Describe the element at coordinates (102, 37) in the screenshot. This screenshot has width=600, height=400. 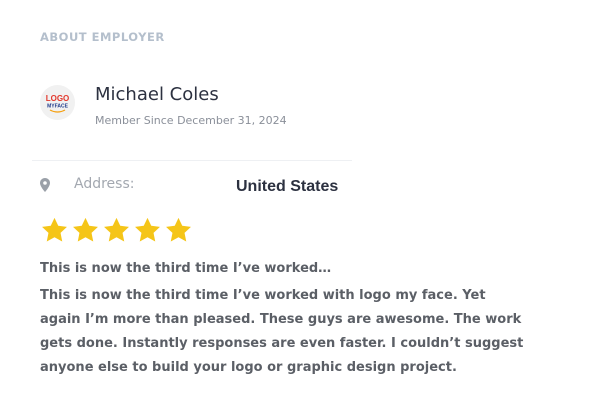
I see `section-title: ABOUT EMPLOYER` at that location.